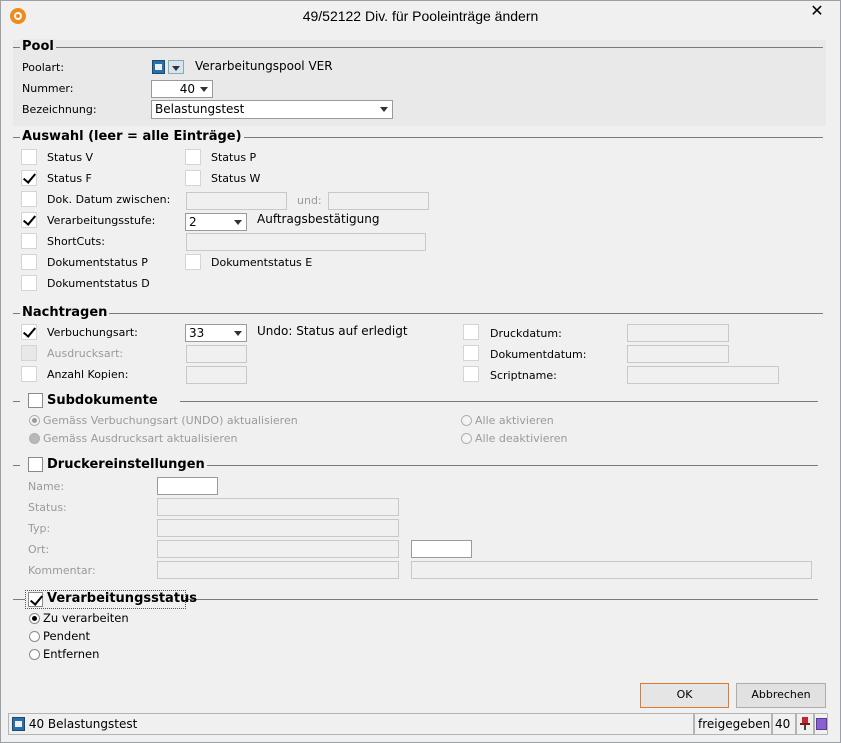  Describe the element at coordinates (471, 332) in the screenshot. I see `druckdatum-checkbox` at that location.